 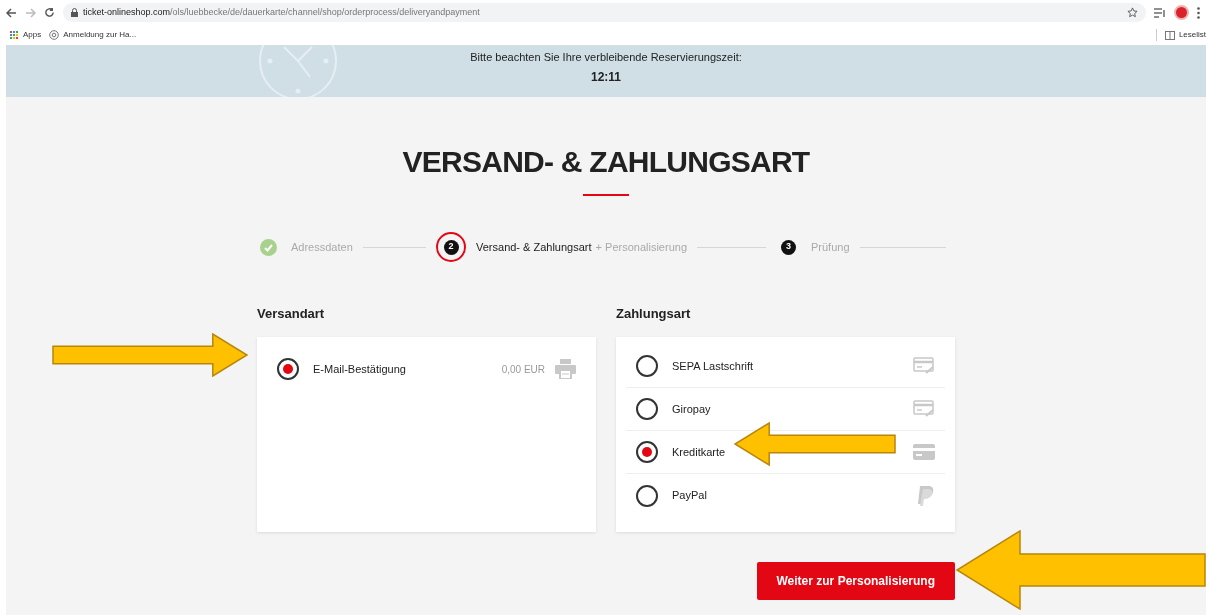 What do you see at coordinates (604, 12) in the screenshot?
I see `address-bar: ticket-onlineshop.com/ols/luebbecke/de/dauerkarte/channel/shop/orderprocess/deliveryandpayment` at bounding box center [604, 12].